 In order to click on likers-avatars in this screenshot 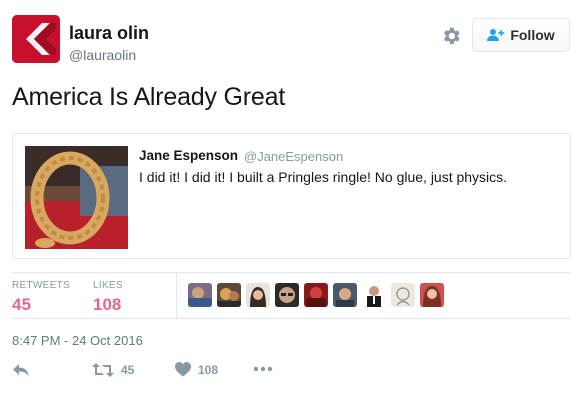, I will do `click(316, 295)`.